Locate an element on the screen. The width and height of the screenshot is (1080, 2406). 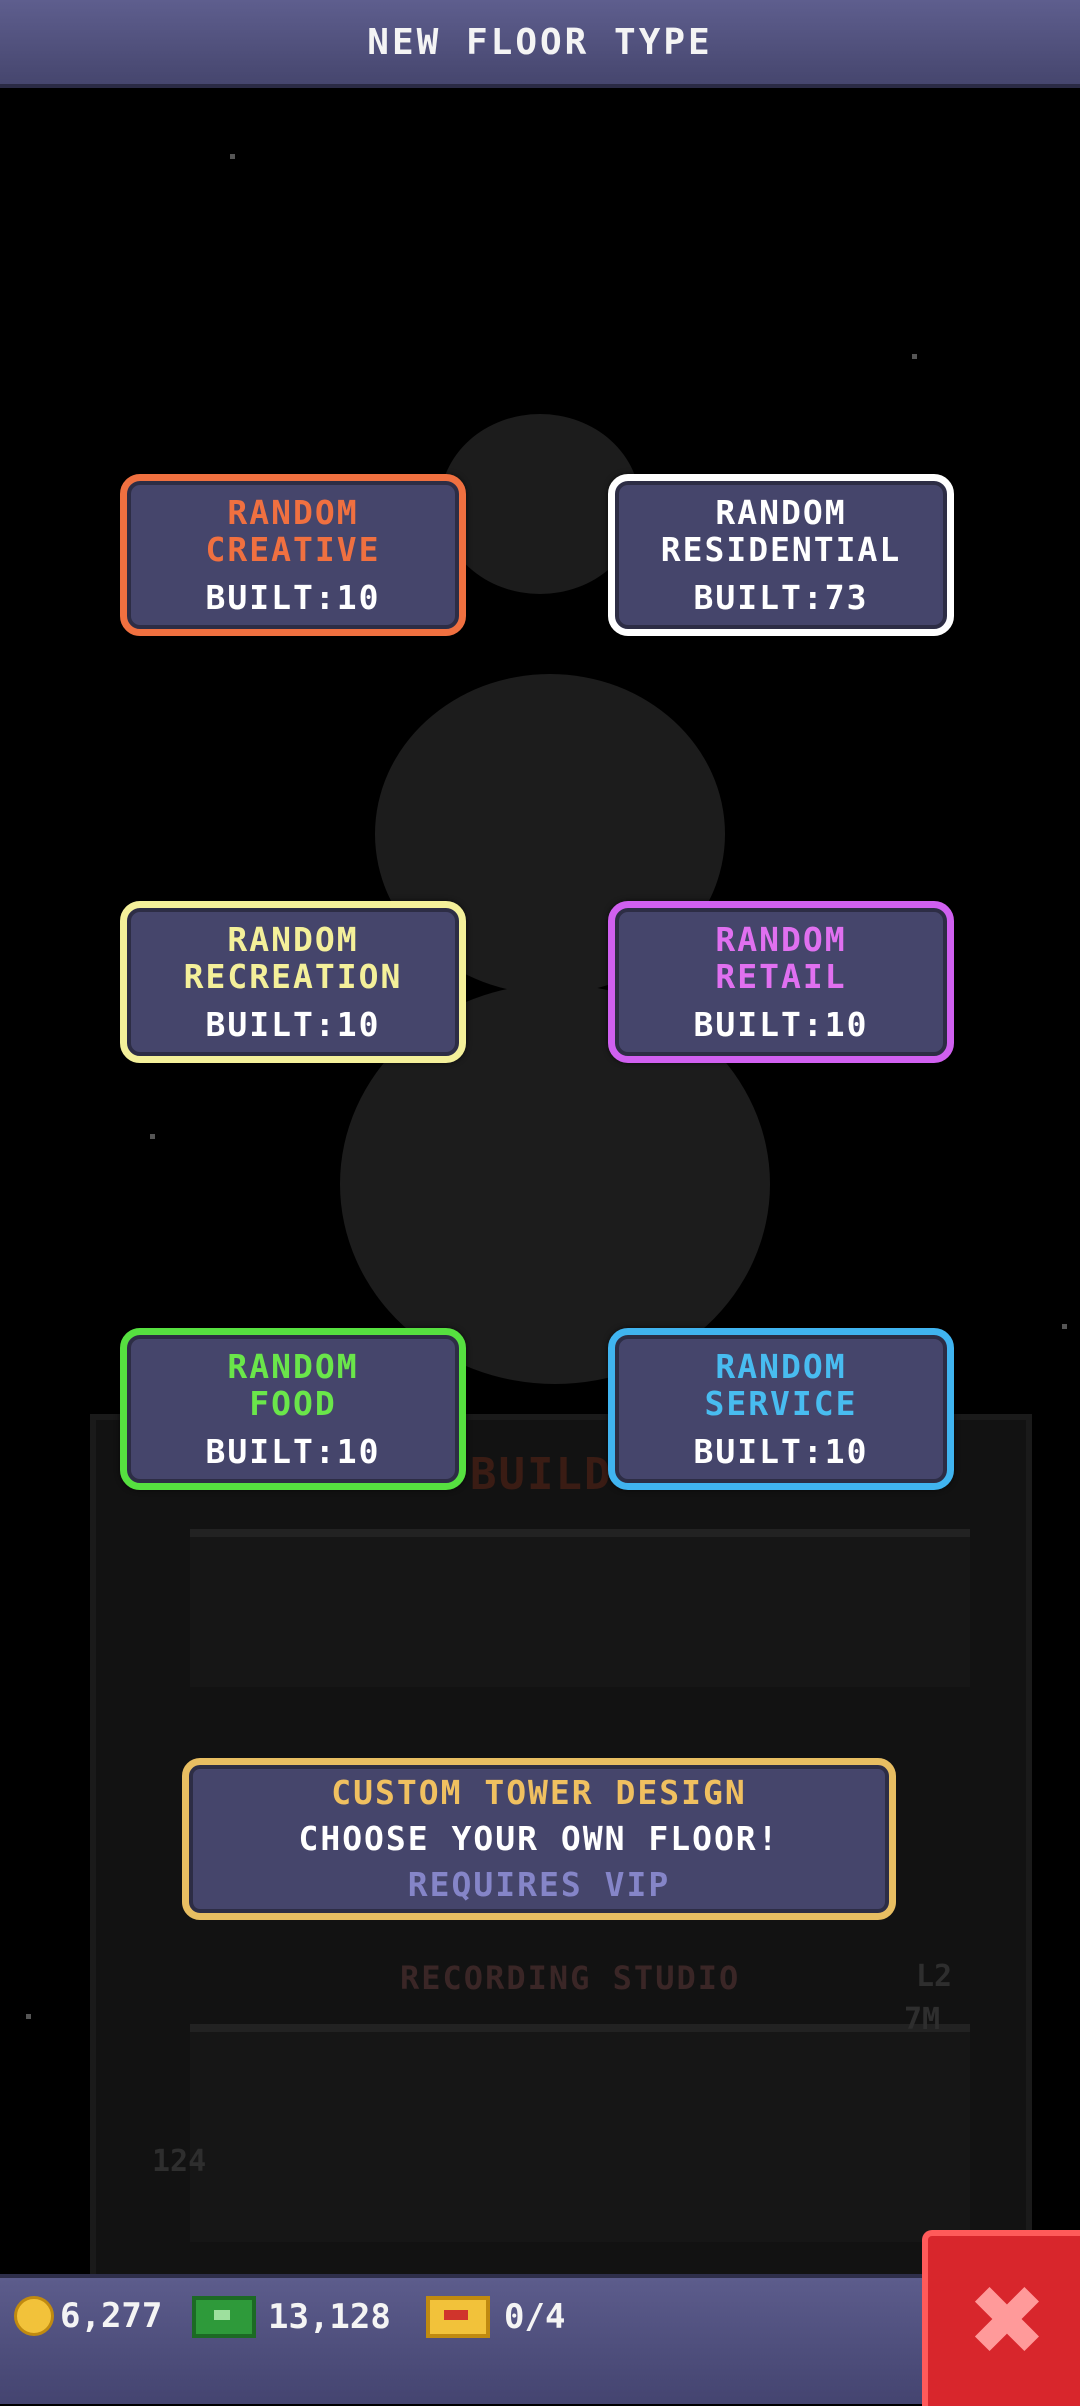
floor-type-random-retail: RANDOM RETAIL BUILT:10 is located at coordinates (781, 982).